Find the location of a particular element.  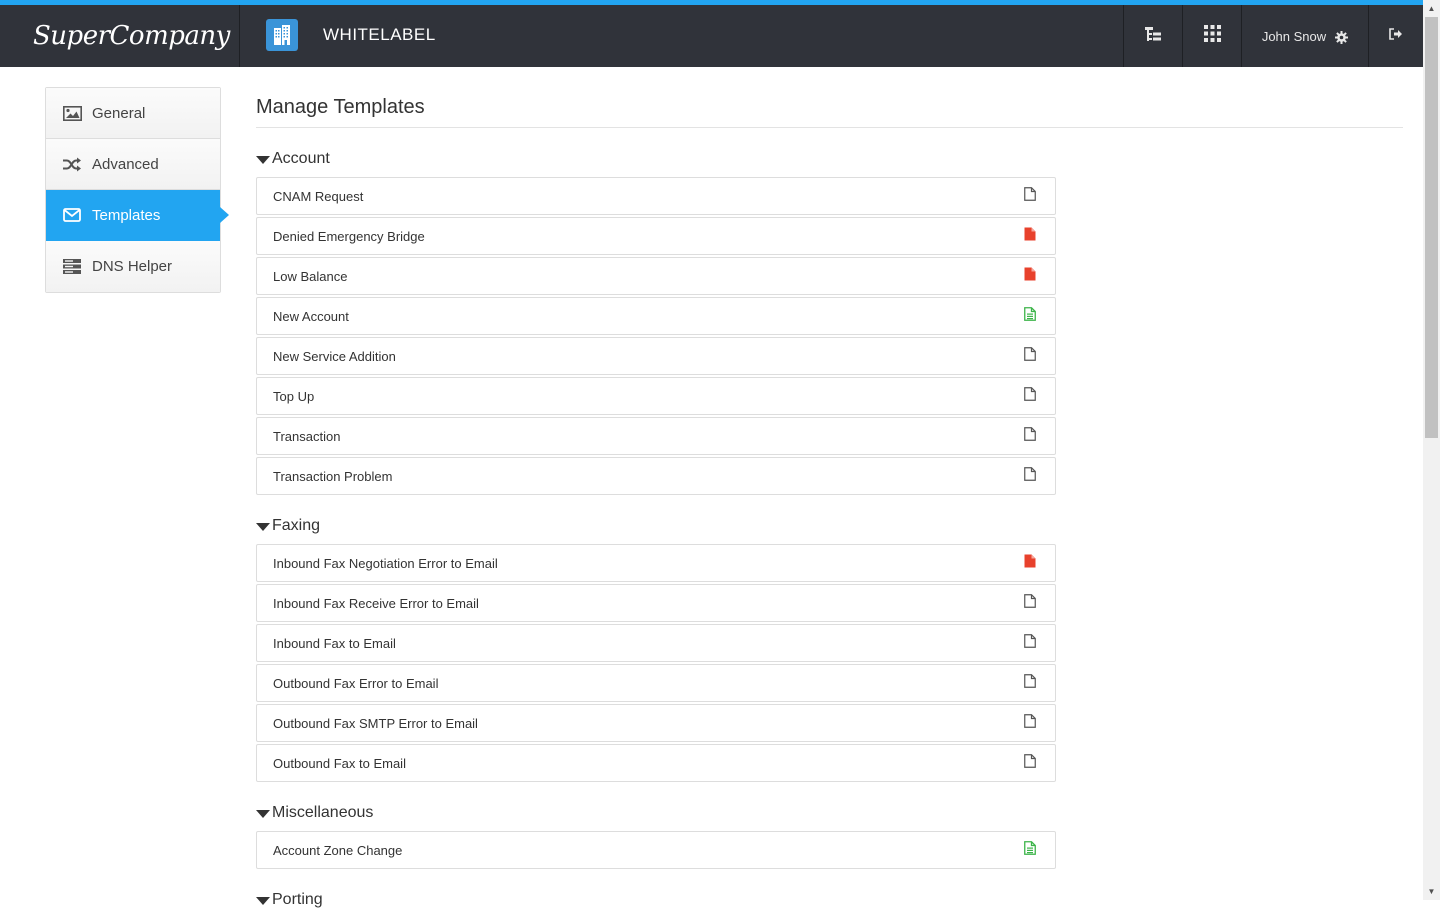

template-name: Inbound Fax Negotiation Error to Email is located at coordinates (385, 563).